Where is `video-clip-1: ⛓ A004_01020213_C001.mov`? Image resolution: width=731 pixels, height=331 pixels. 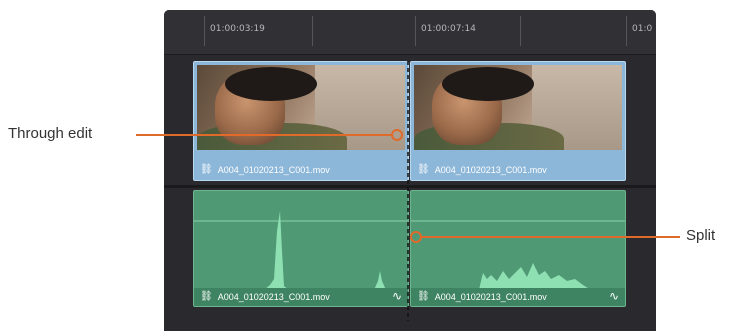 video-clip-1: ⛓ A004_01020213_C001.mov is located at coordinates (301, 121).